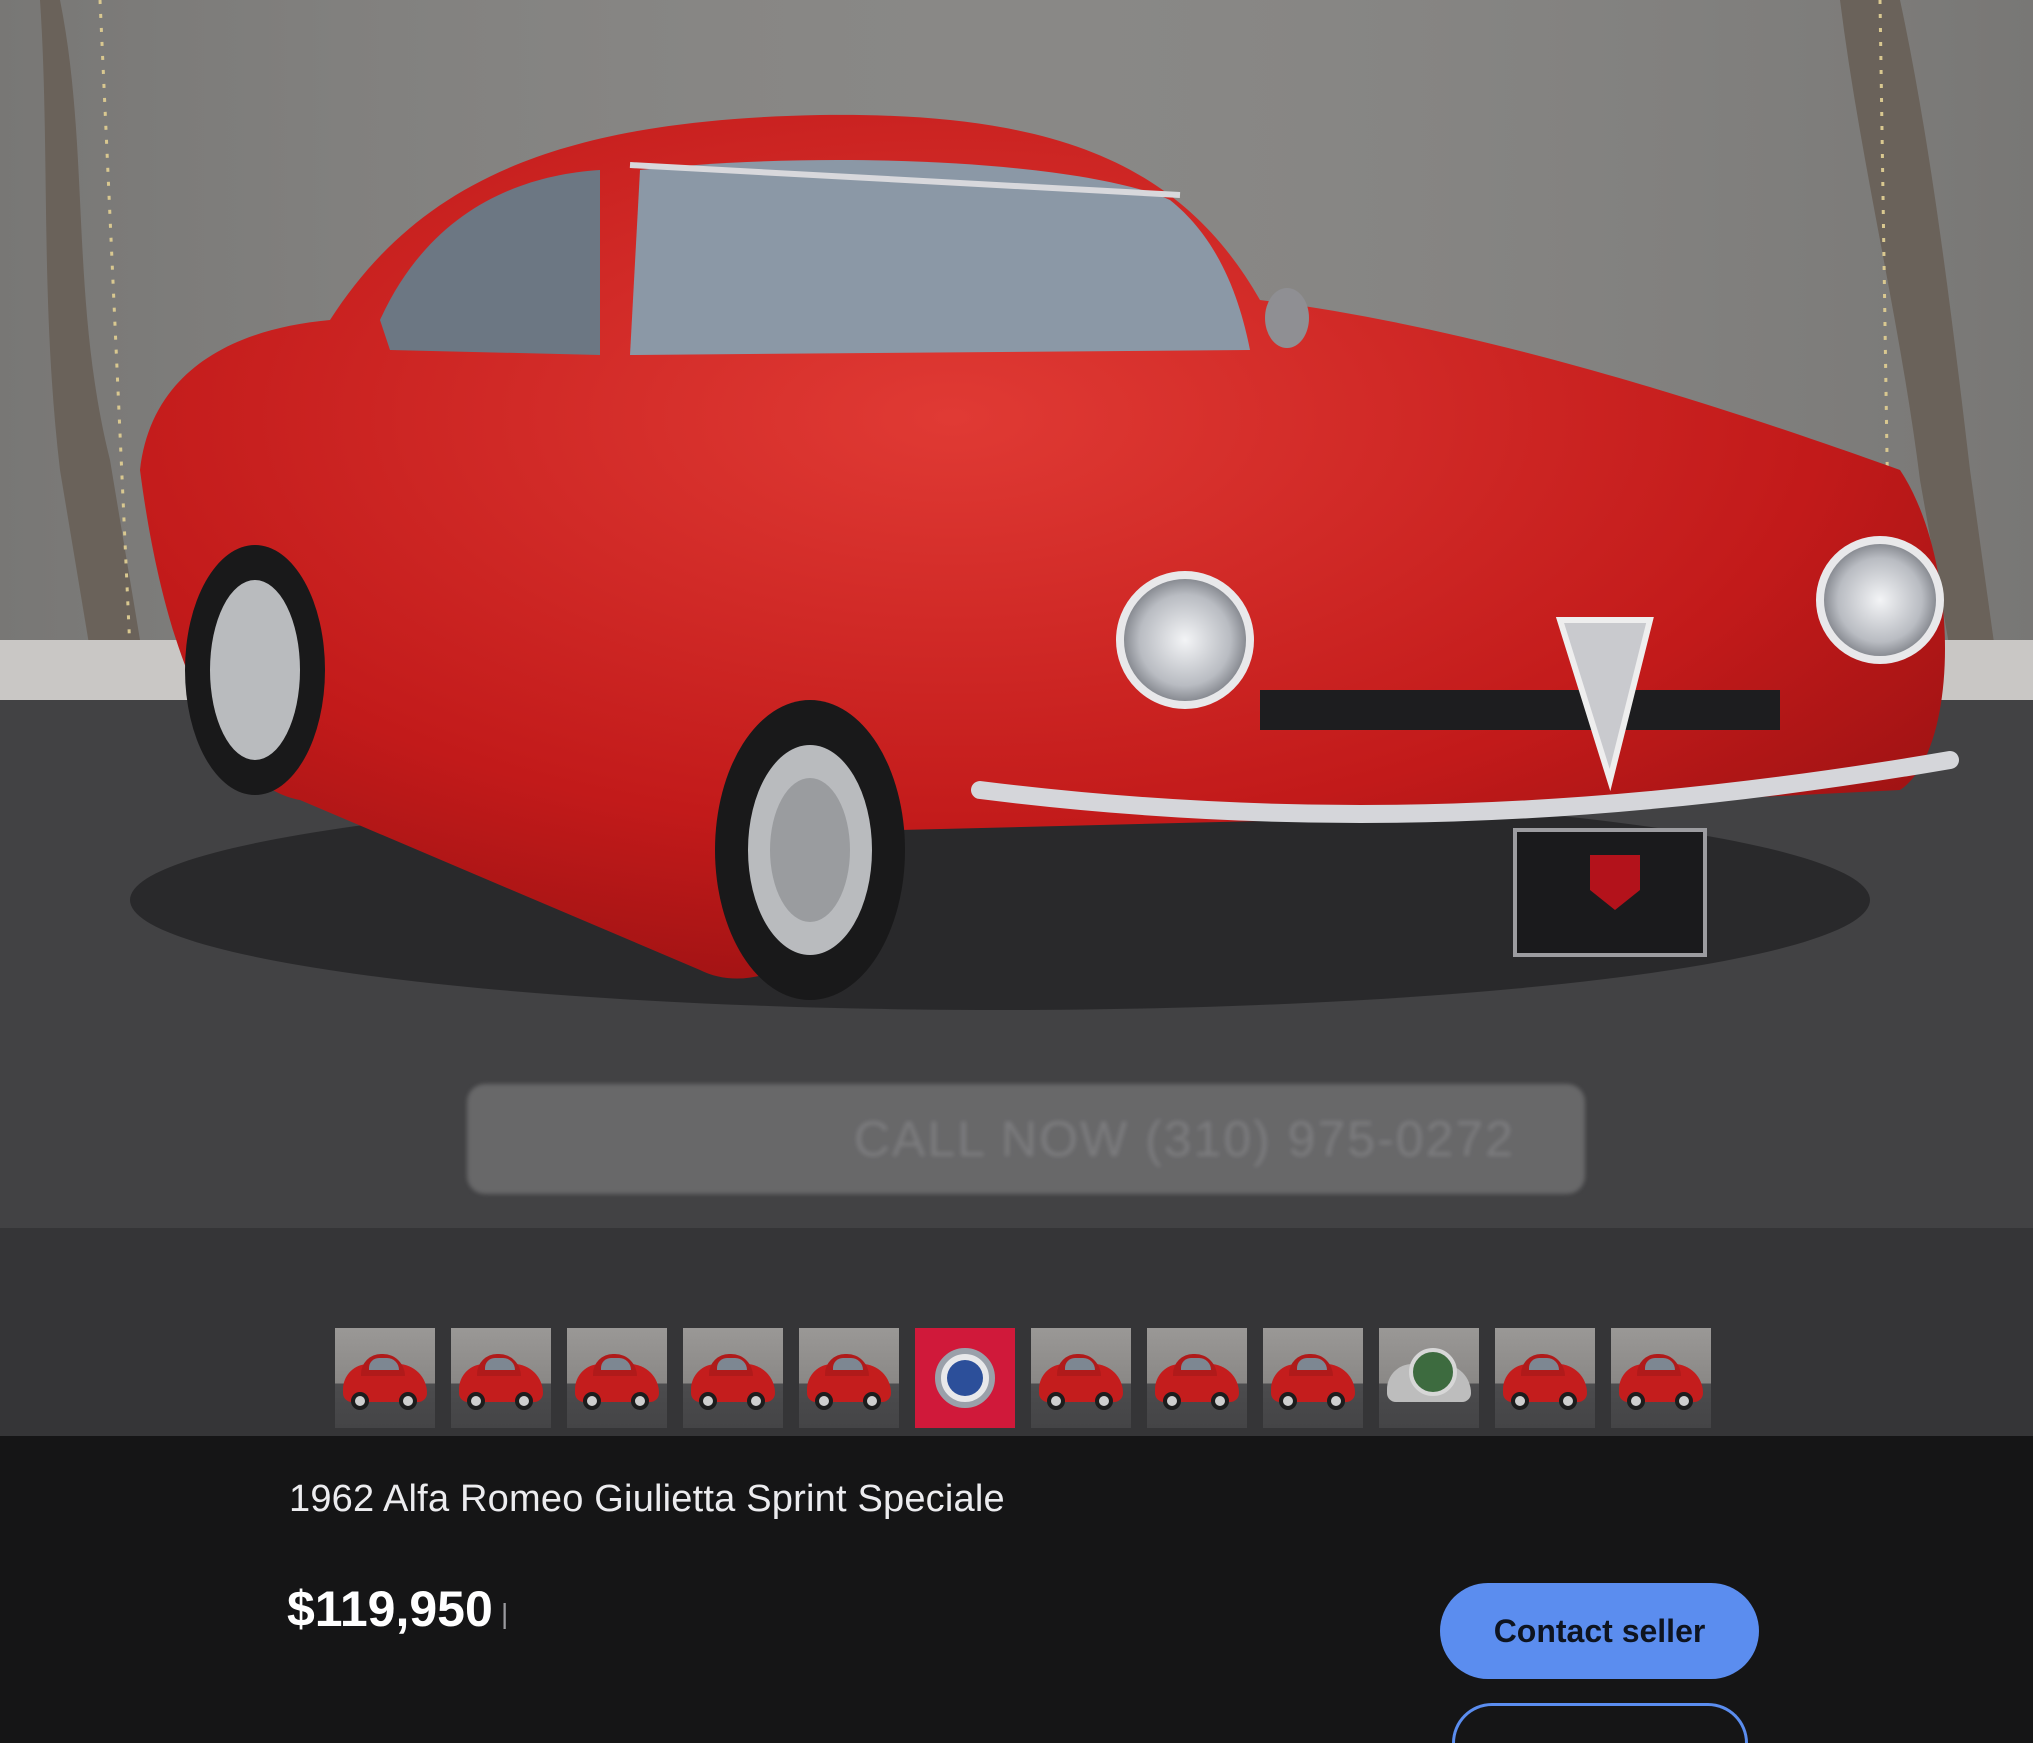 The height and width of the screenshot is (1743, 2033). I want to click on contact-seller-button: Contact seller, so click(1599, 1631).